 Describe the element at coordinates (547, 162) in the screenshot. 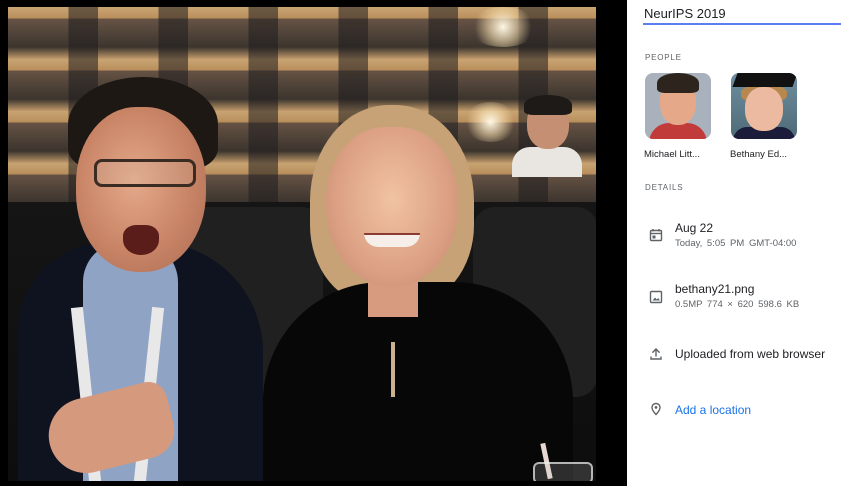

I see `background-person-body` at that location.